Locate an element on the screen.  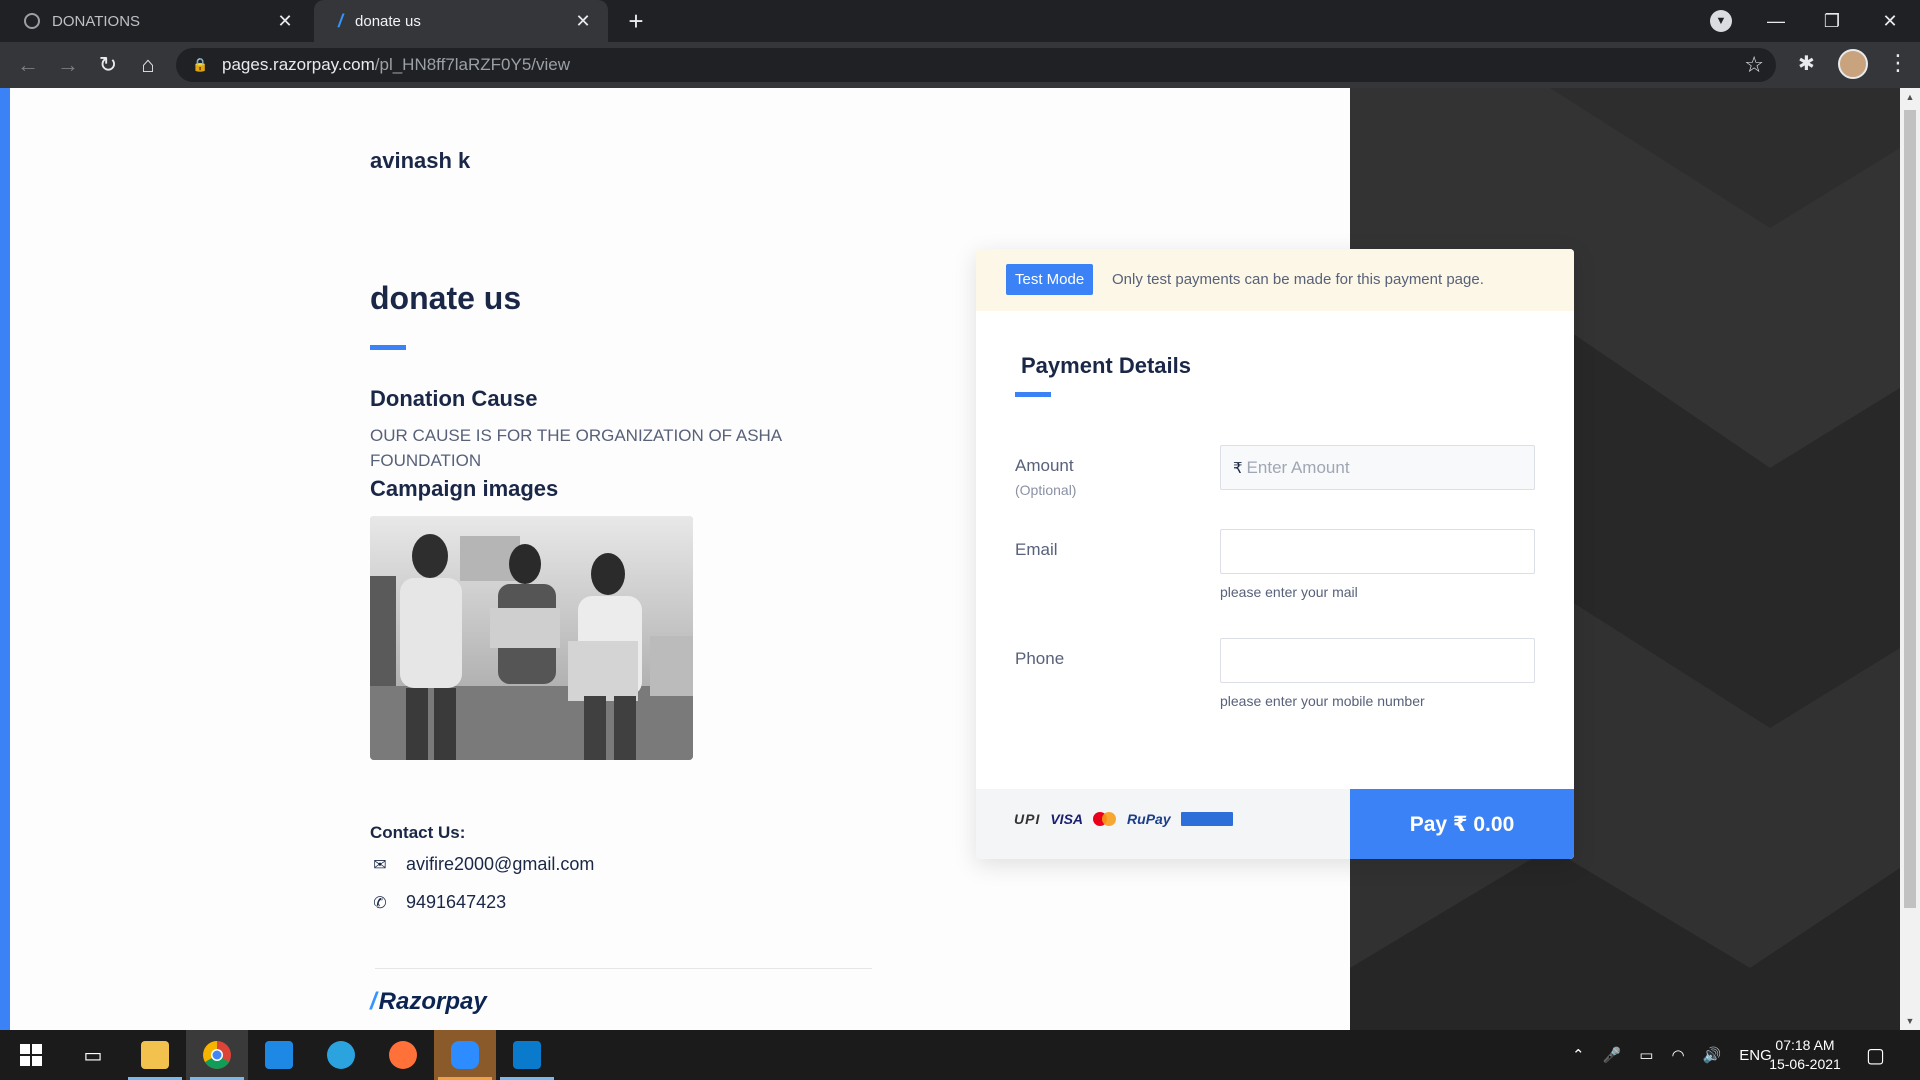
windows-taskbar: ▭ ⌃ 🎤 ▭ ◠ 🔊 ENG 07:18 AM 15-06-2021 ▢ is located at coordinates (960, 1055).